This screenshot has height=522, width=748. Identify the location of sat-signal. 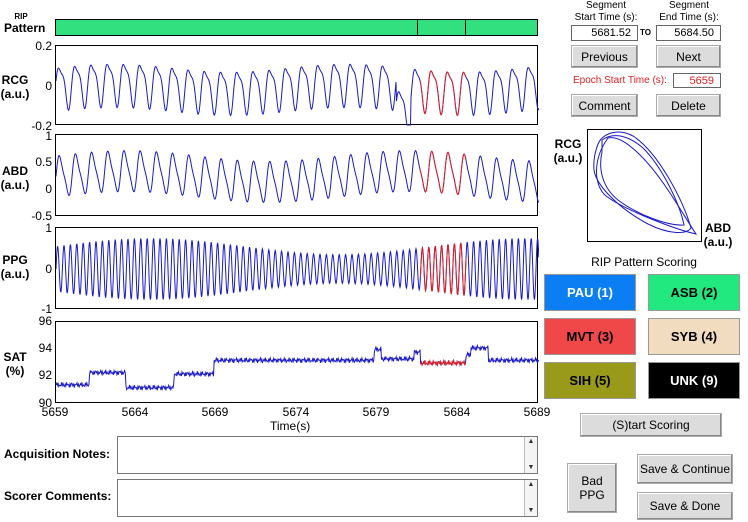
(297, 367).